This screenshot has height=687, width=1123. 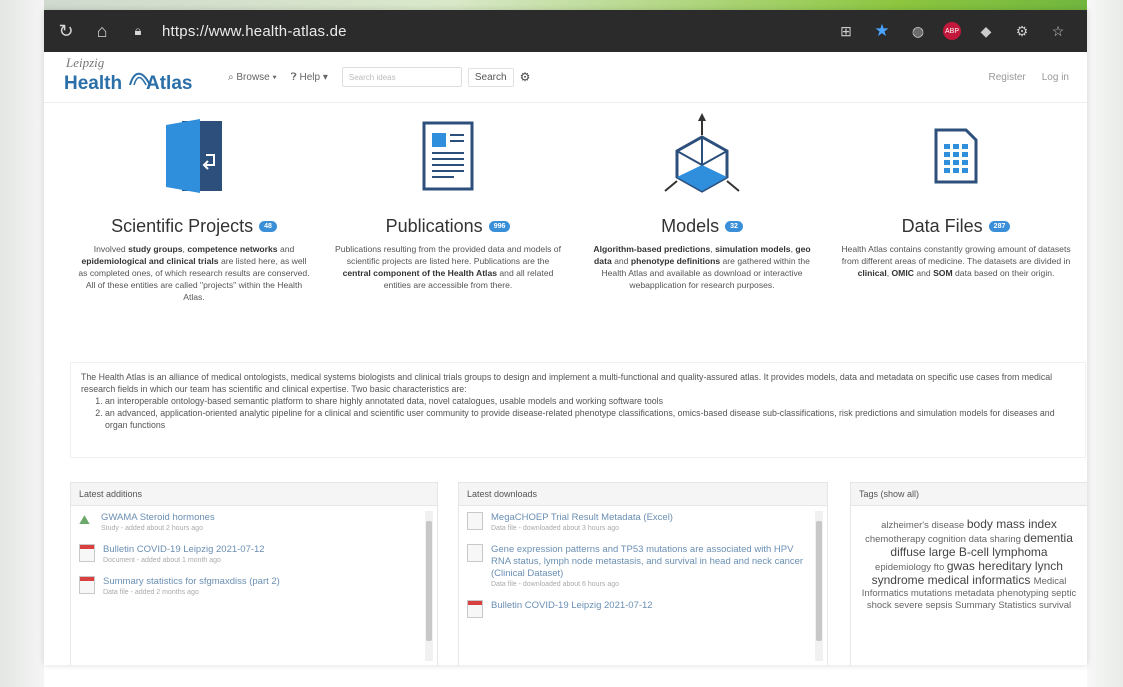 I want to click on tag-link: phenotyping, so click(x=1024, y=593).